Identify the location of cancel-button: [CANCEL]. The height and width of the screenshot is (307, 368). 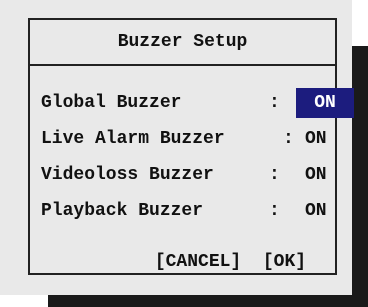
(198, 262).